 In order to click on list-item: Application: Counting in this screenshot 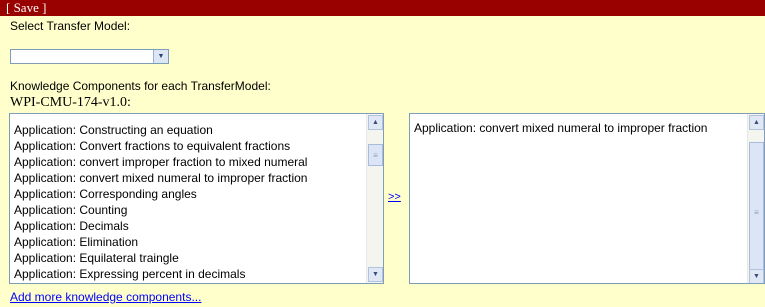, I will do `click(188, 210)`.